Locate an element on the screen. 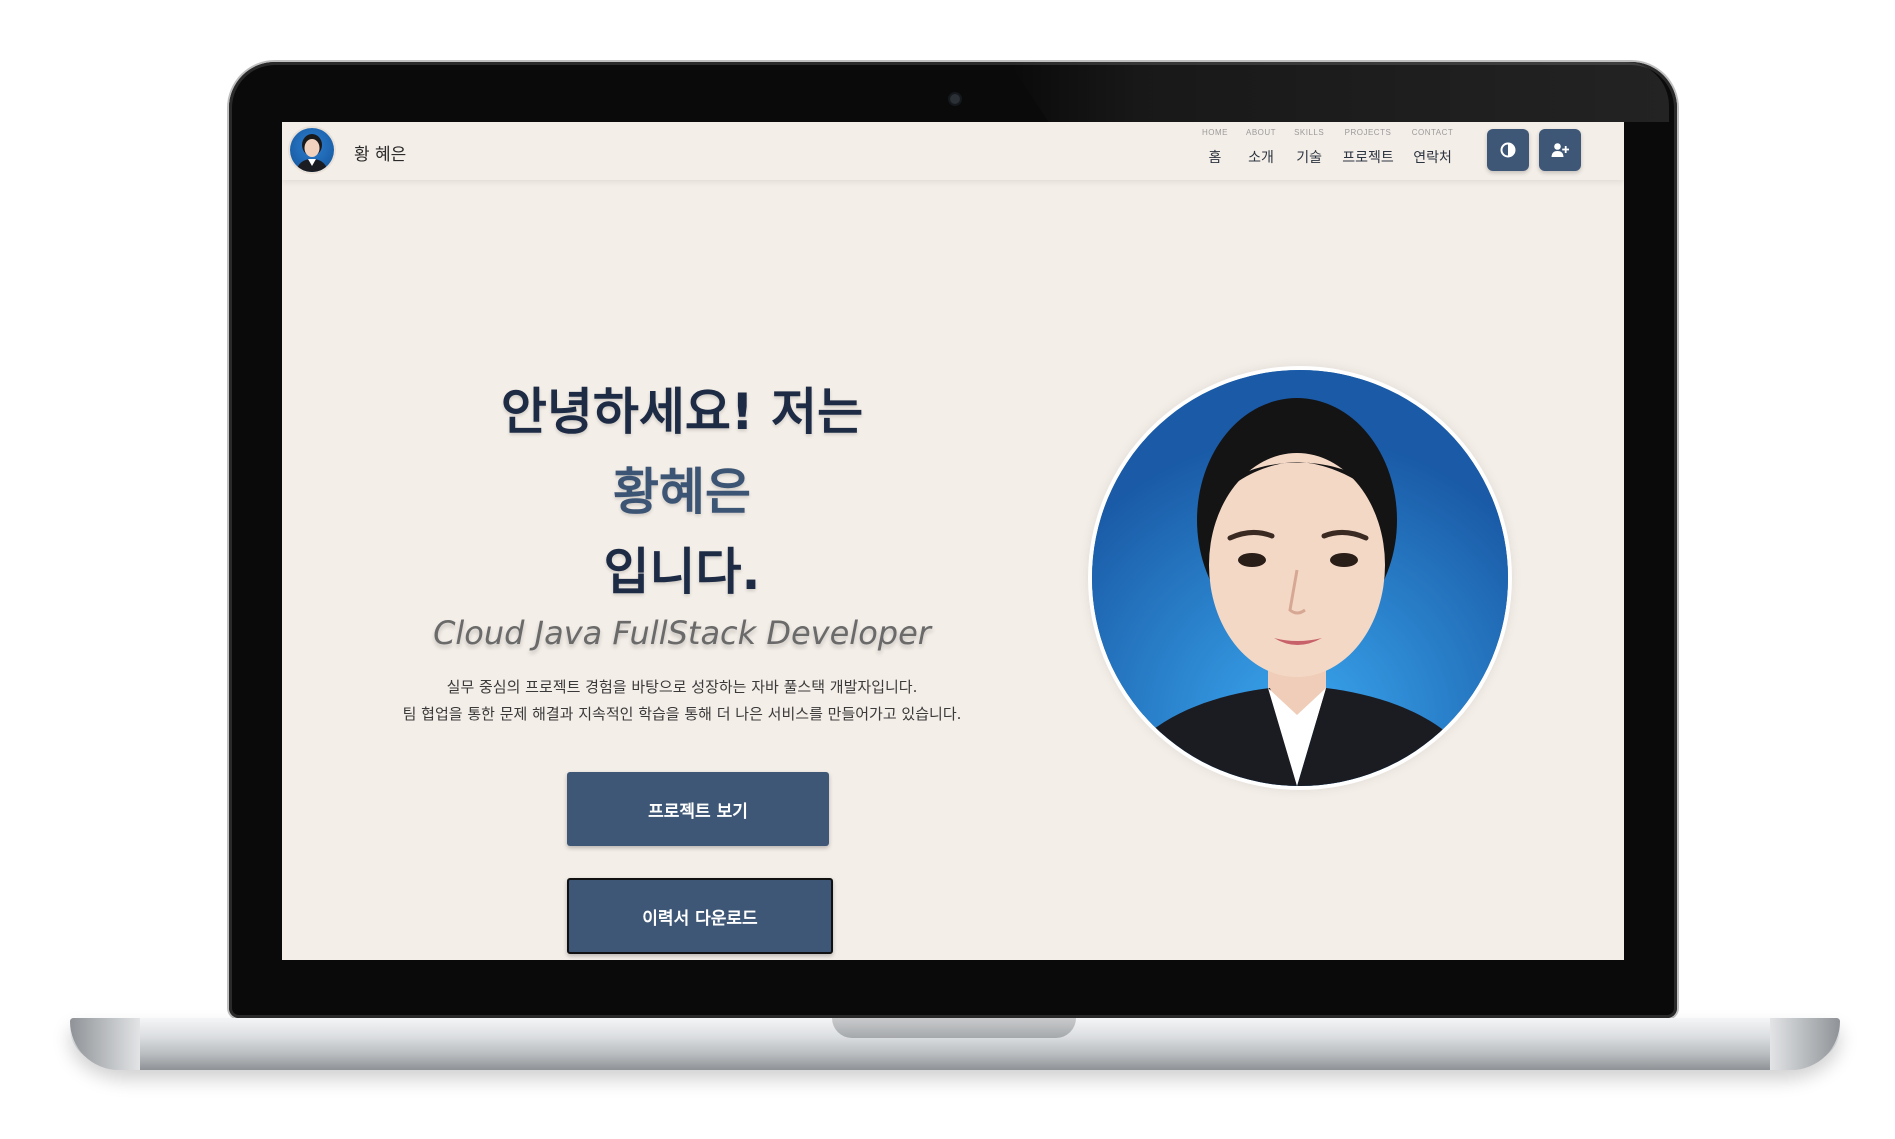 The image size is (1895, 1139). avatar is located at coordinates (312, 150).